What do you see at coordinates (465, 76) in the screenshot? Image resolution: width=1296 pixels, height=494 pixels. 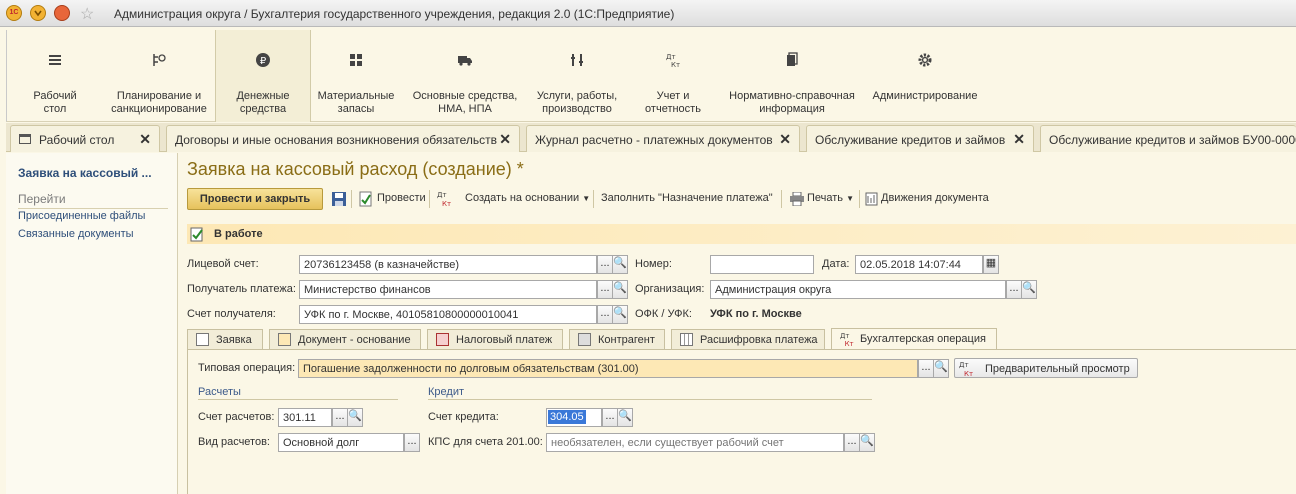 I see `section-fixed-assets: Основные средства, НМА, НПА` at bounding box center [465, 76].